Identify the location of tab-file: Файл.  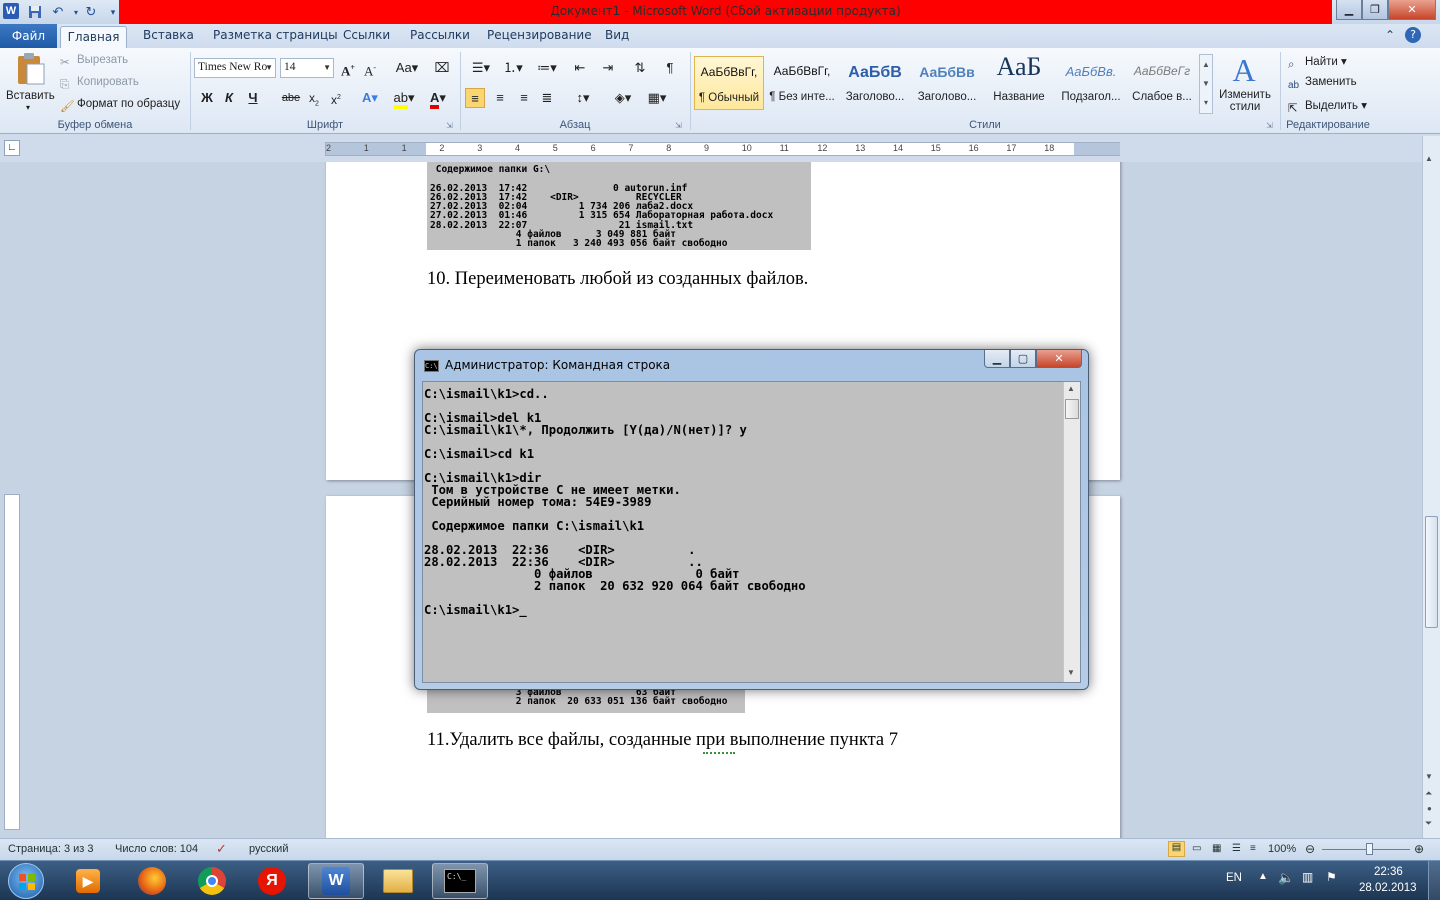
(28, 36).